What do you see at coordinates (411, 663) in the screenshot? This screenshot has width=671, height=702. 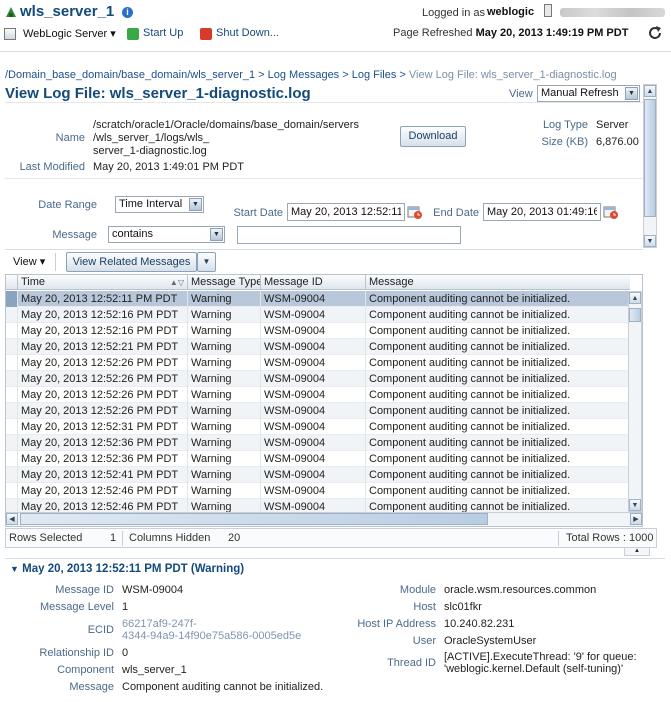 I see `detail-field-label: Thread ID` at bounding box center [411, 663].